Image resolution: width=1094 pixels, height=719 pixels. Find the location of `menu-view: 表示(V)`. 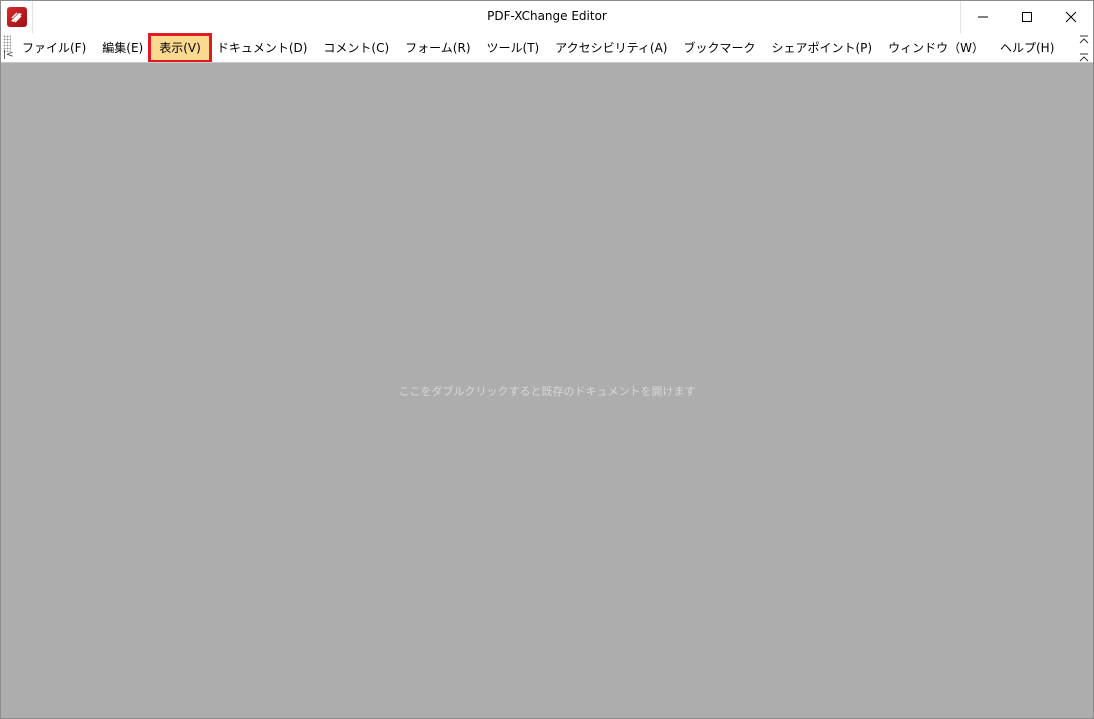

menu-view: 表示(V) is located at coordinates (180, 48).